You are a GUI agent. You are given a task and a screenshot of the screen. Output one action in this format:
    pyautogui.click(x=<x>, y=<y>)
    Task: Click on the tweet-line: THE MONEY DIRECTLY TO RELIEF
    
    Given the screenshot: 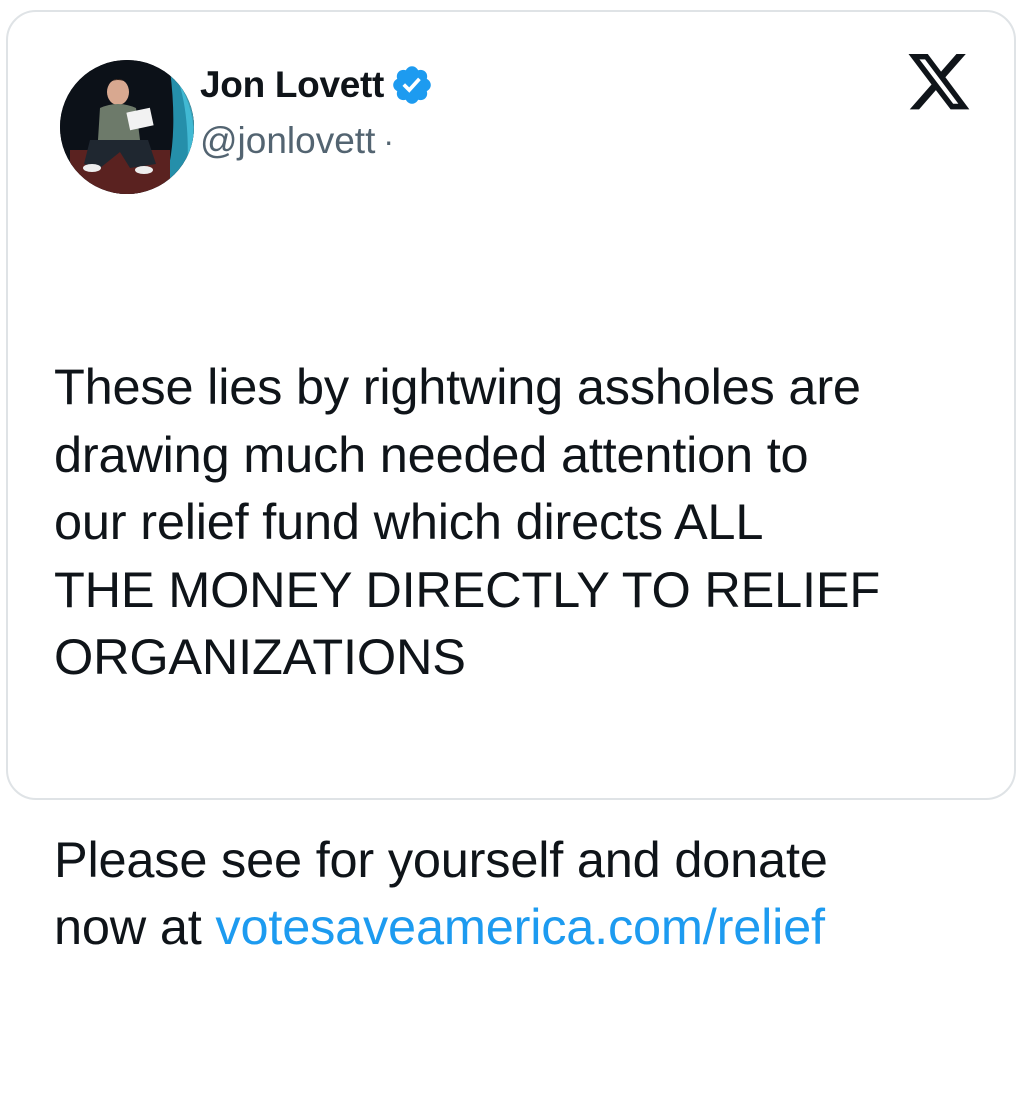 What is the action you would take?
    pyautogui.click(x=467, y=589)
    